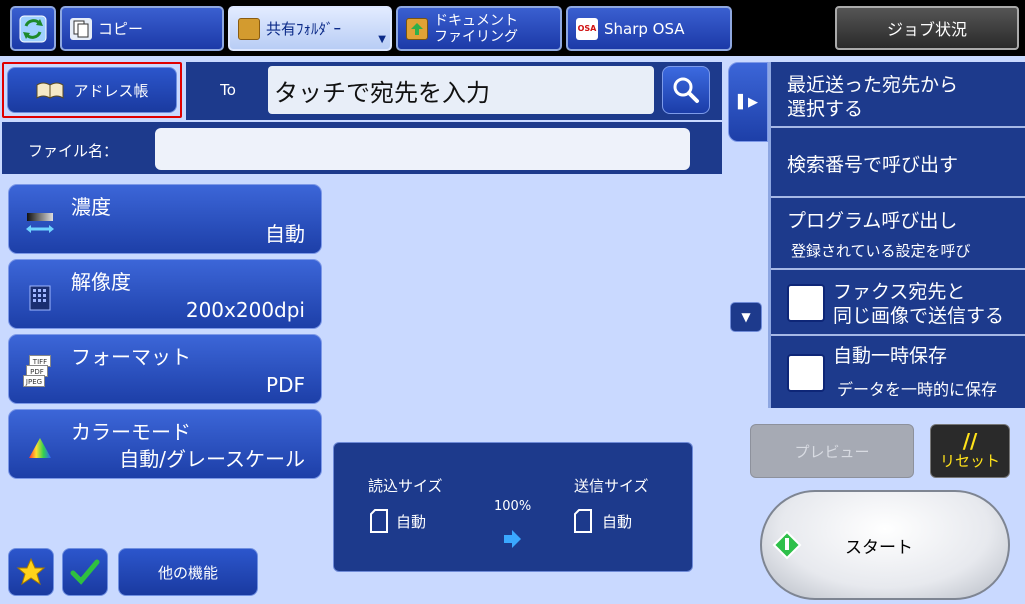  I want to click on folder-icon, so click(249, 28).